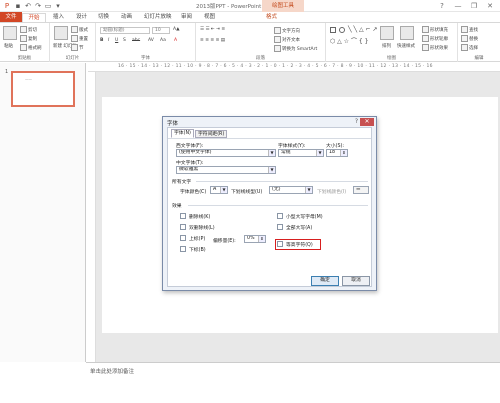 This screenshot has height=403, width=500. Describe the element at coordinates (435, 38) in the screenshot. I see `shape-outline-button: 形状轮廓` at that location.